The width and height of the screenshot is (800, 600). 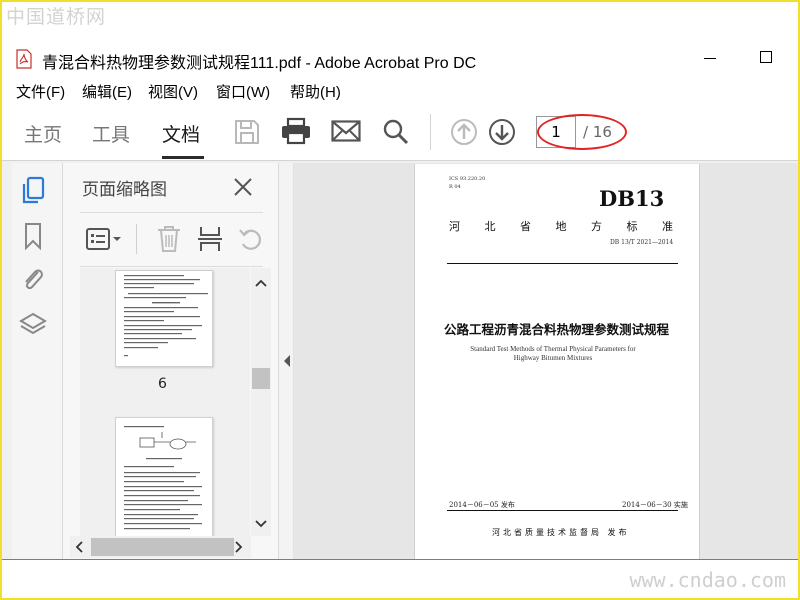 I want to click on panel-toolbar-divider, so click(x=136, y=239).